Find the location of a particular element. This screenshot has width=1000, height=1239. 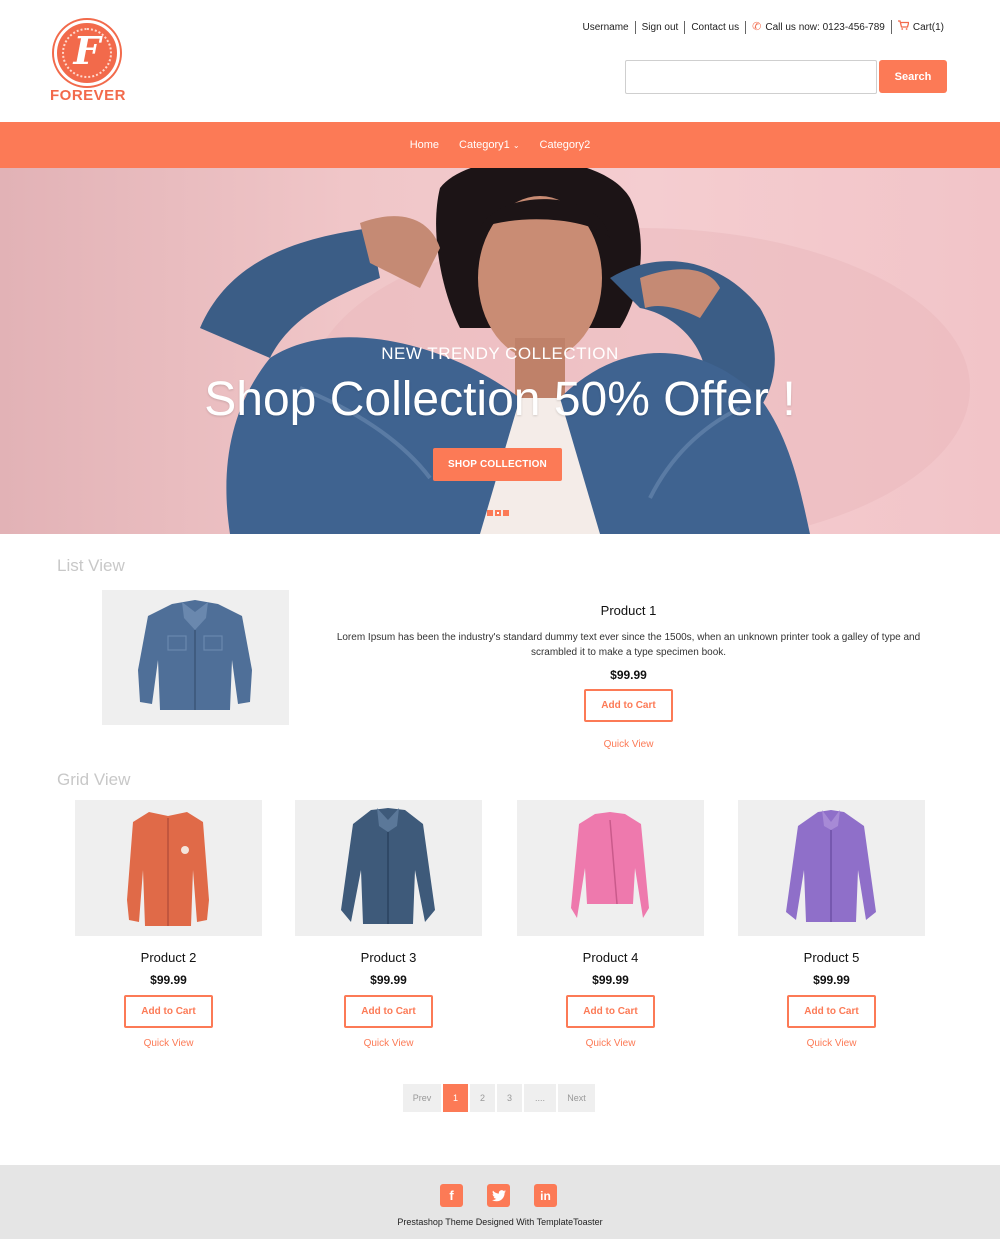

product-card: Product 3 $99.99 Add to Cart Quick View is located at coordinates (388, 924).